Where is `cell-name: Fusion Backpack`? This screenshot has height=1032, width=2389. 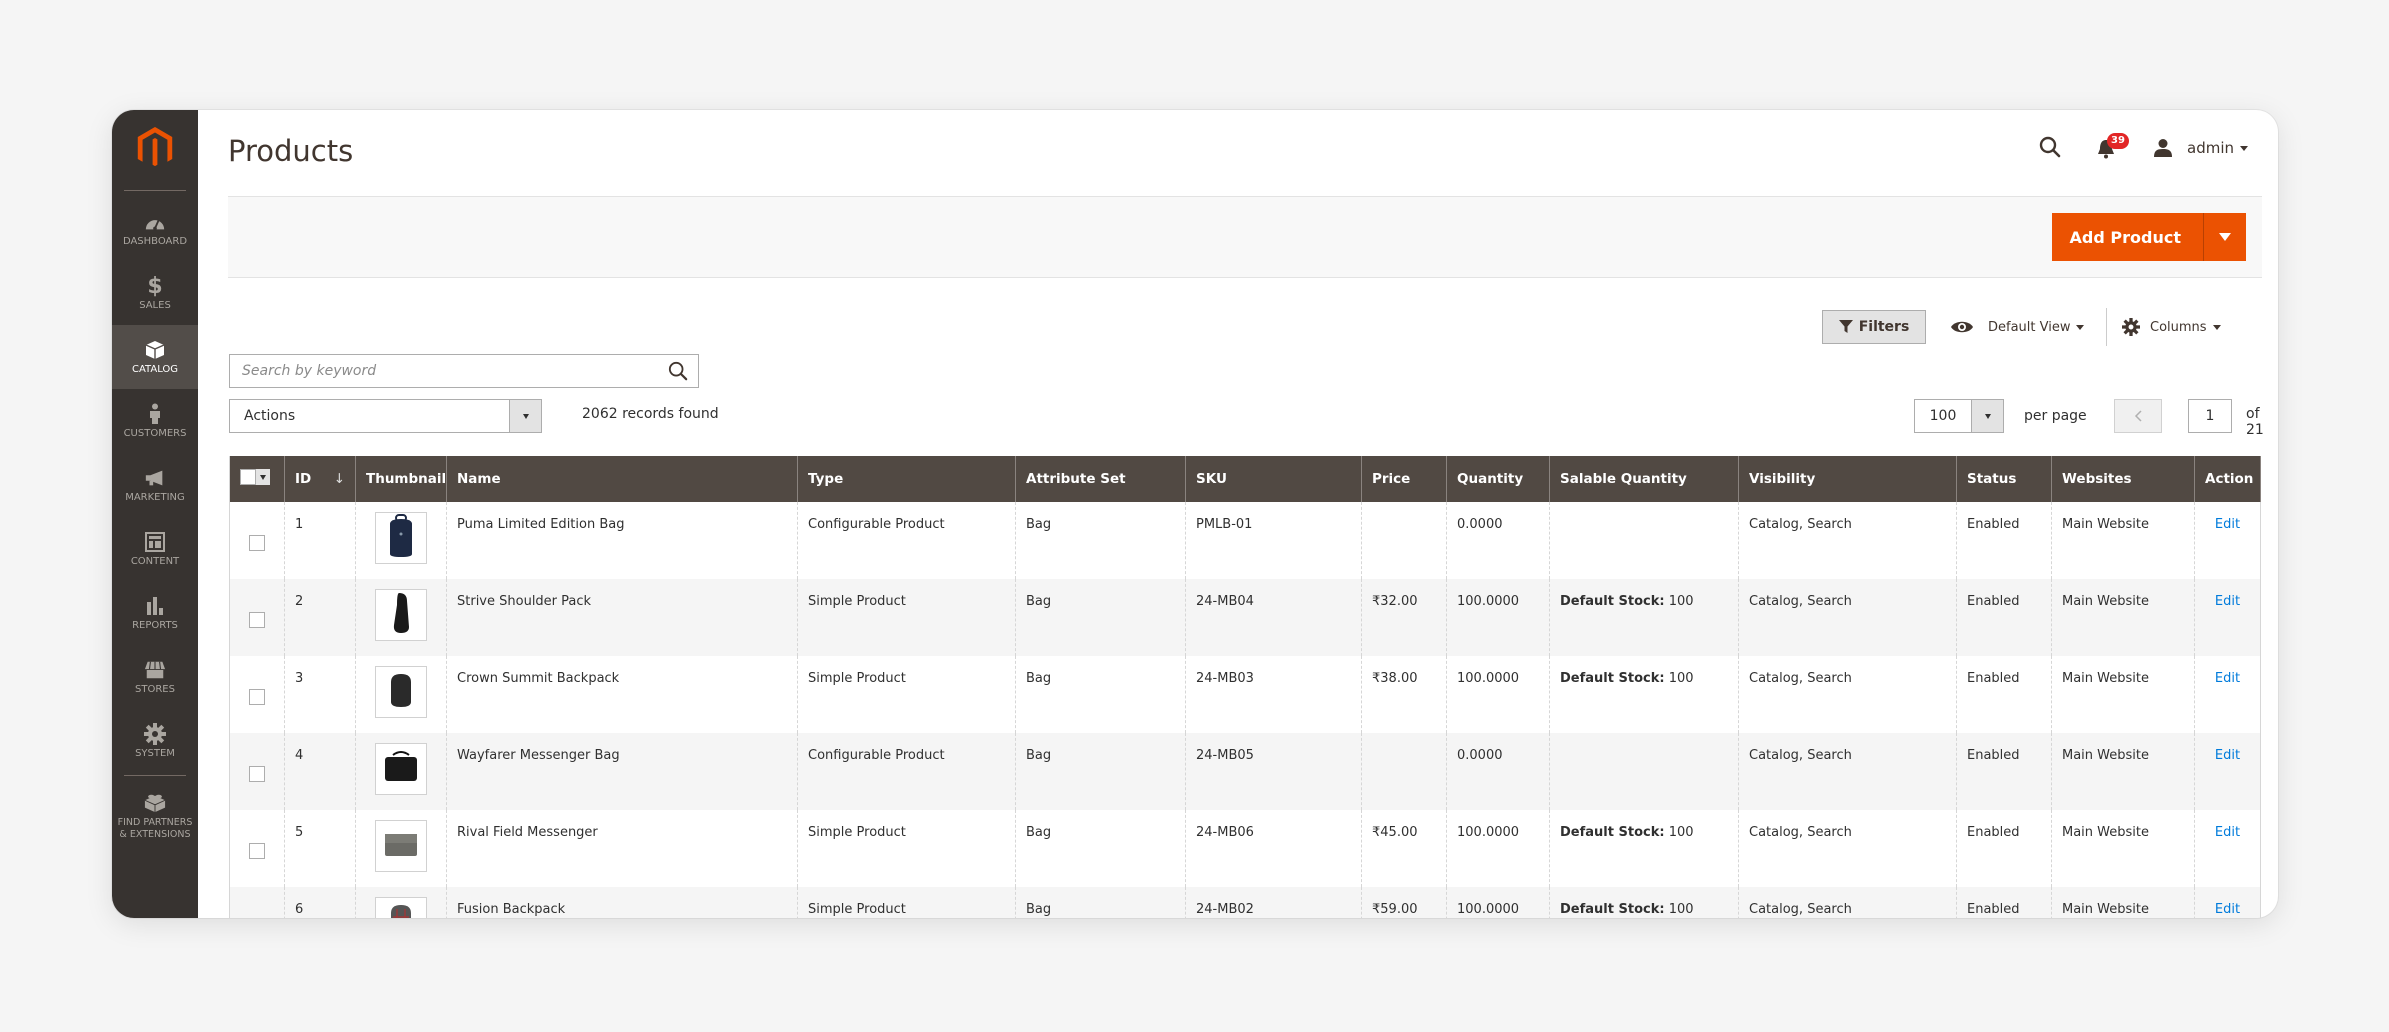
cell-name: Fusion Backpack is located at coordinates (622, 902).